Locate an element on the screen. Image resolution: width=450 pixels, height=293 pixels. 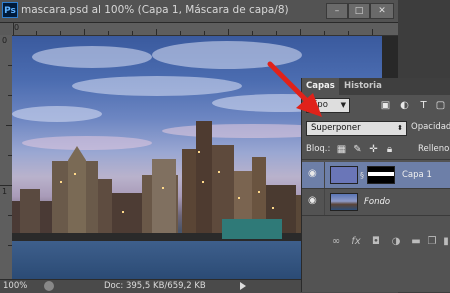
mask-icon: ◘ is located at coordinates (376, 242).